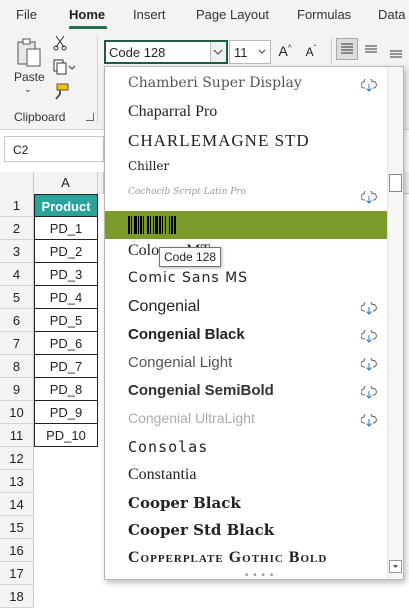 The image size is (409, 608). Describe the element at coordinates (166, 52) in the screenshot. I see `font-name-combobox: Code 128` at that location.